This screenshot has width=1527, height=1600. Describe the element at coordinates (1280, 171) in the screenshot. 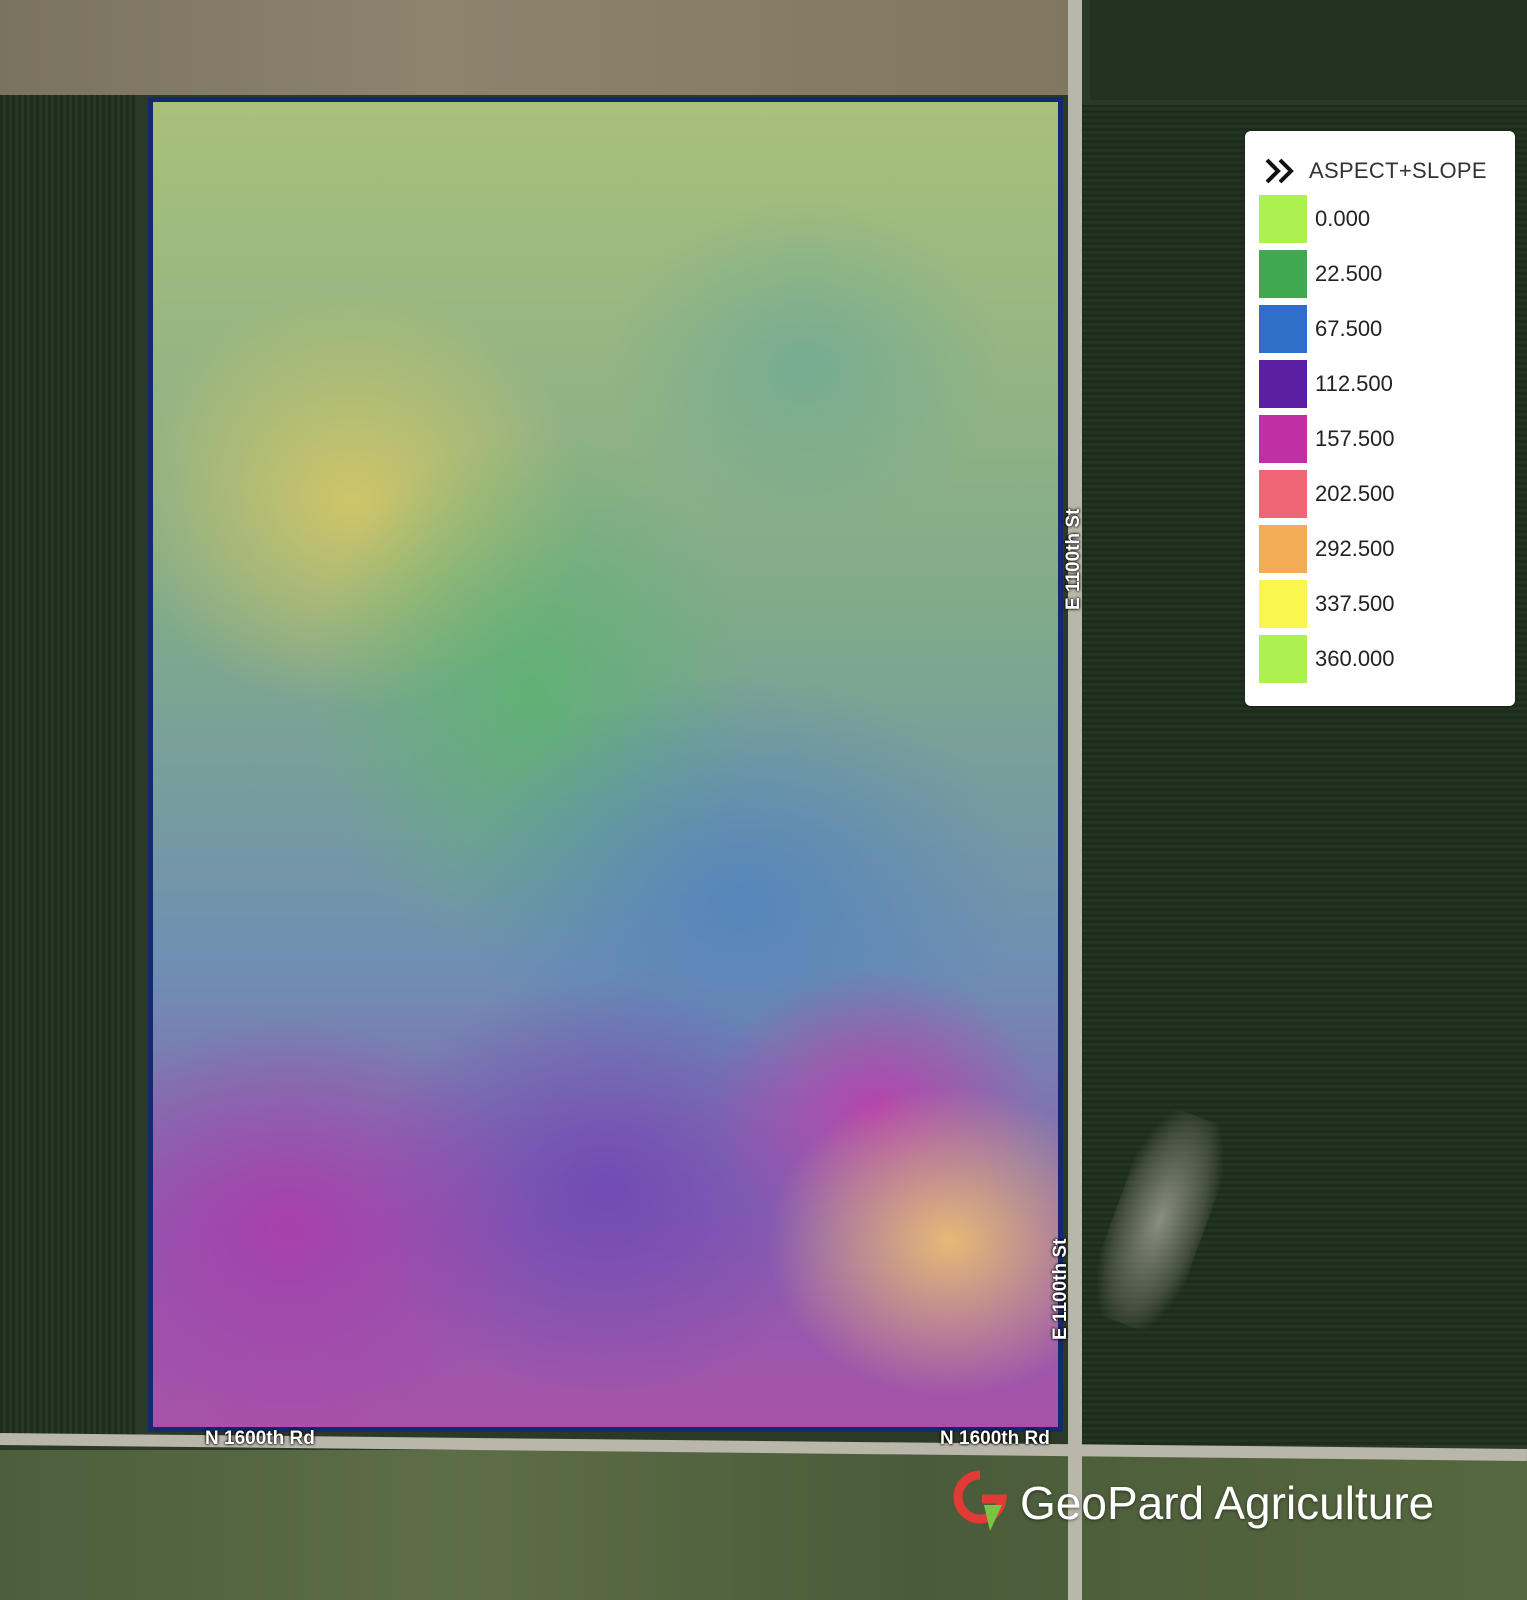

I see `double-chevron-right-icon` at that location.